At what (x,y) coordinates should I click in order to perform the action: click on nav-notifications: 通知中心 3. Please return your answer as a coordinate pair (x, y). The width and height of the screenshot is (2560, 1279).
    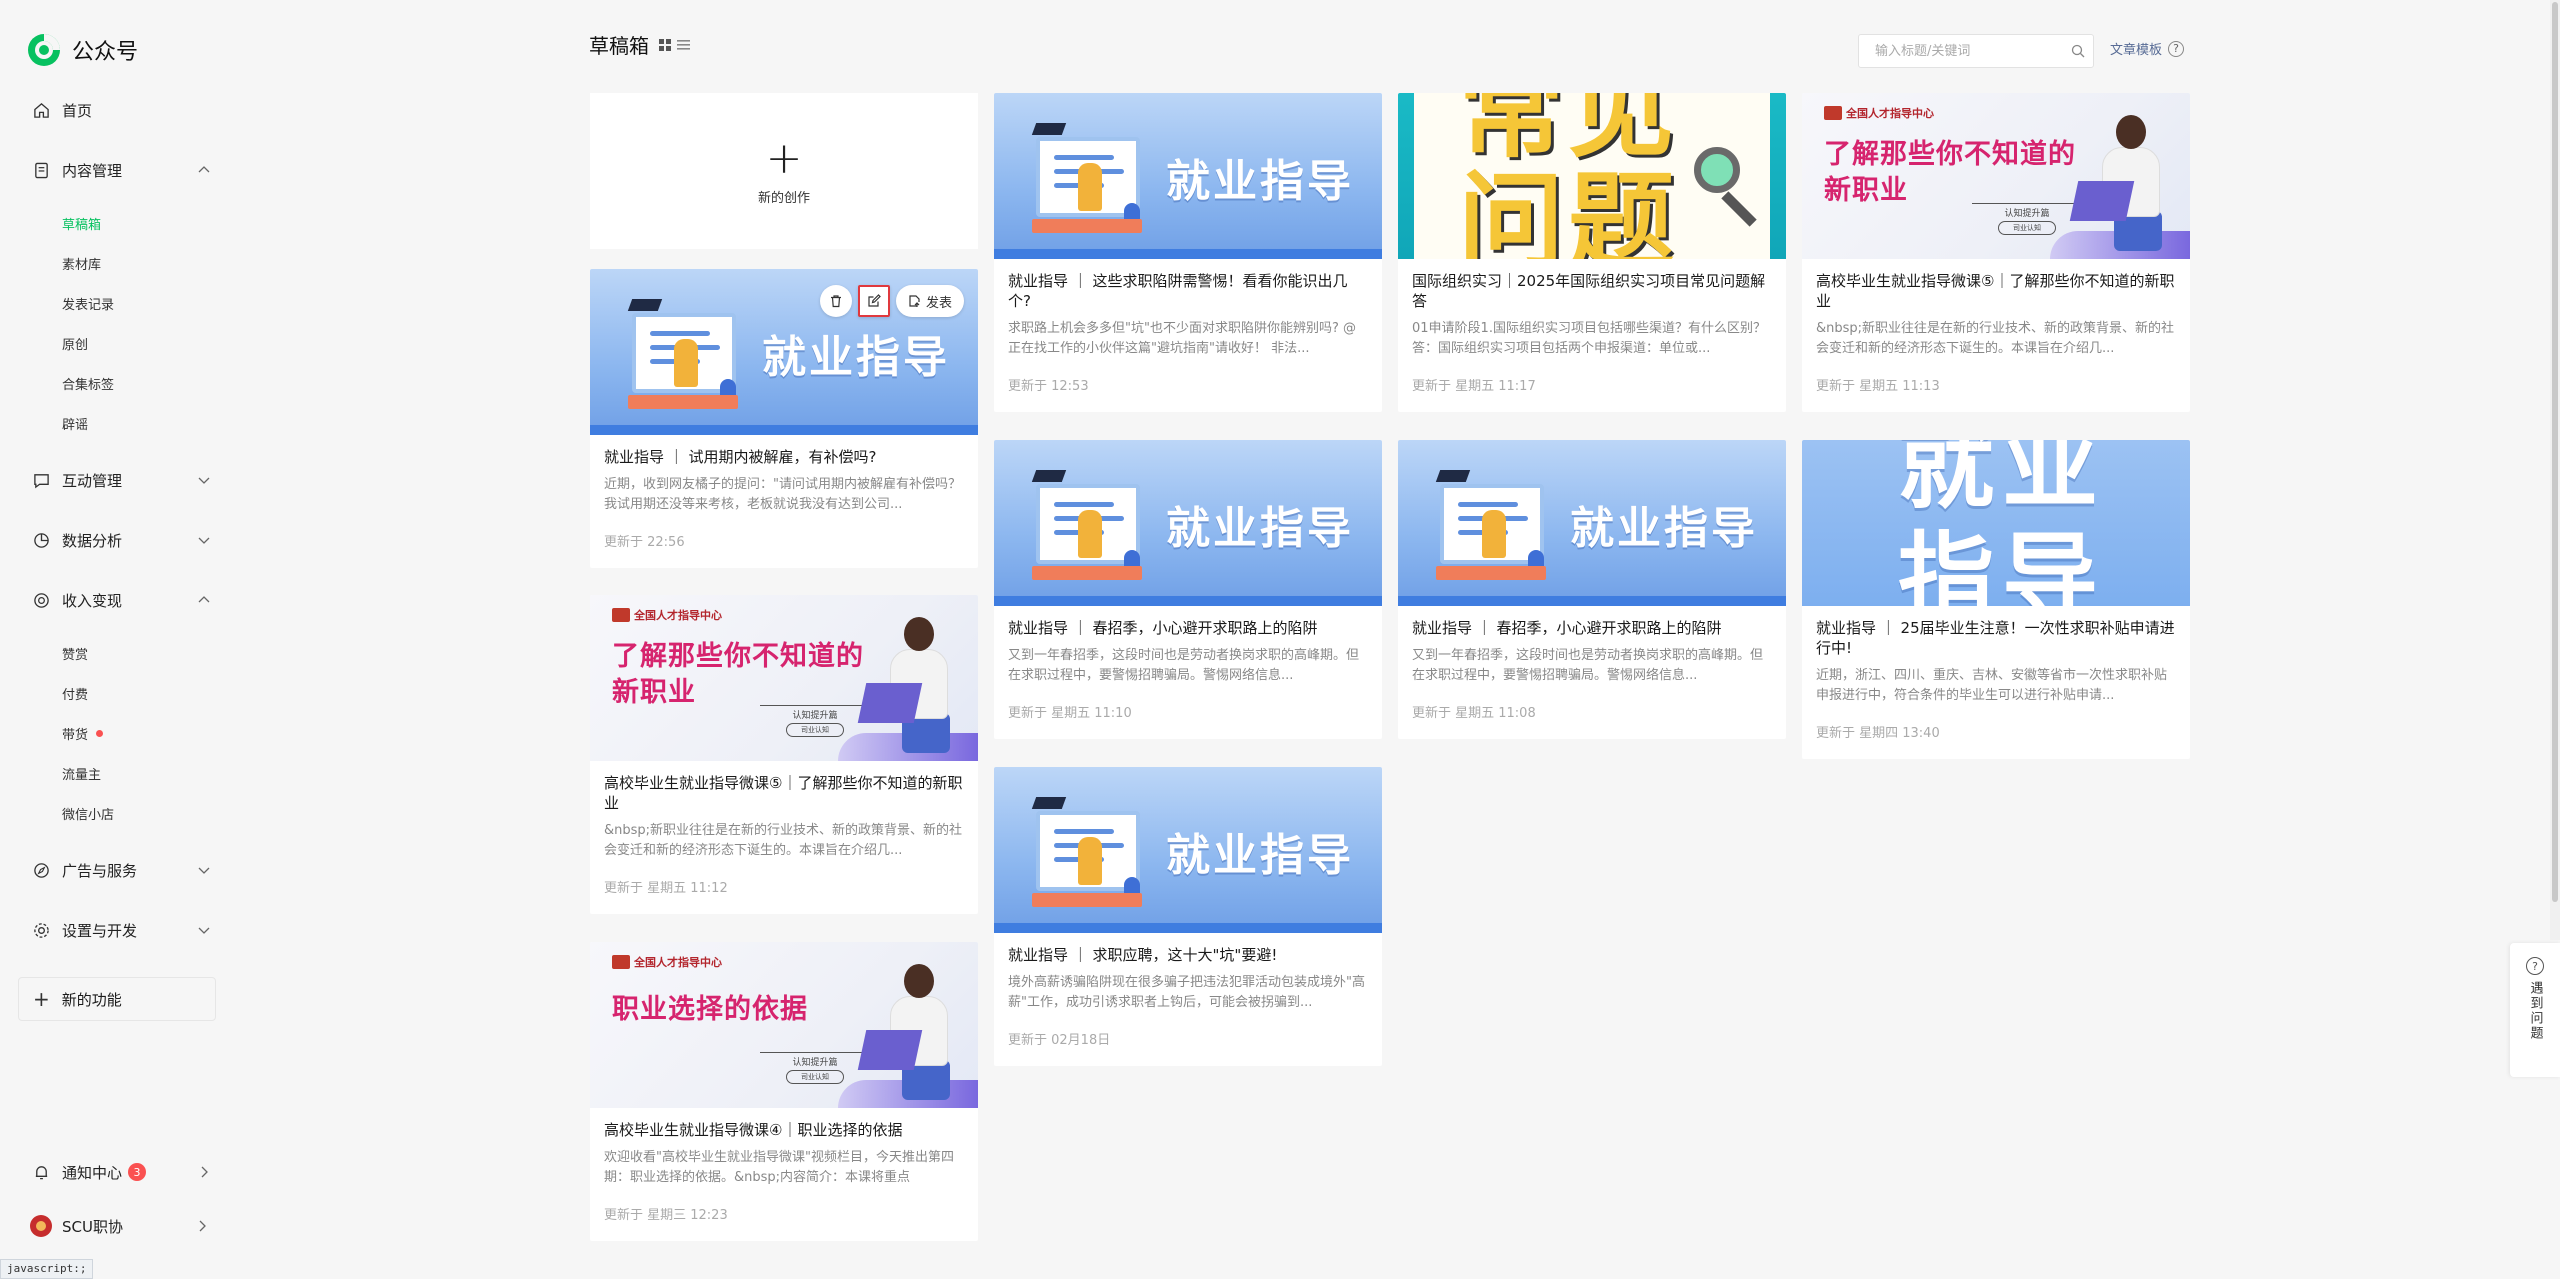
    Looking at the image, I should click on (122, 1172).